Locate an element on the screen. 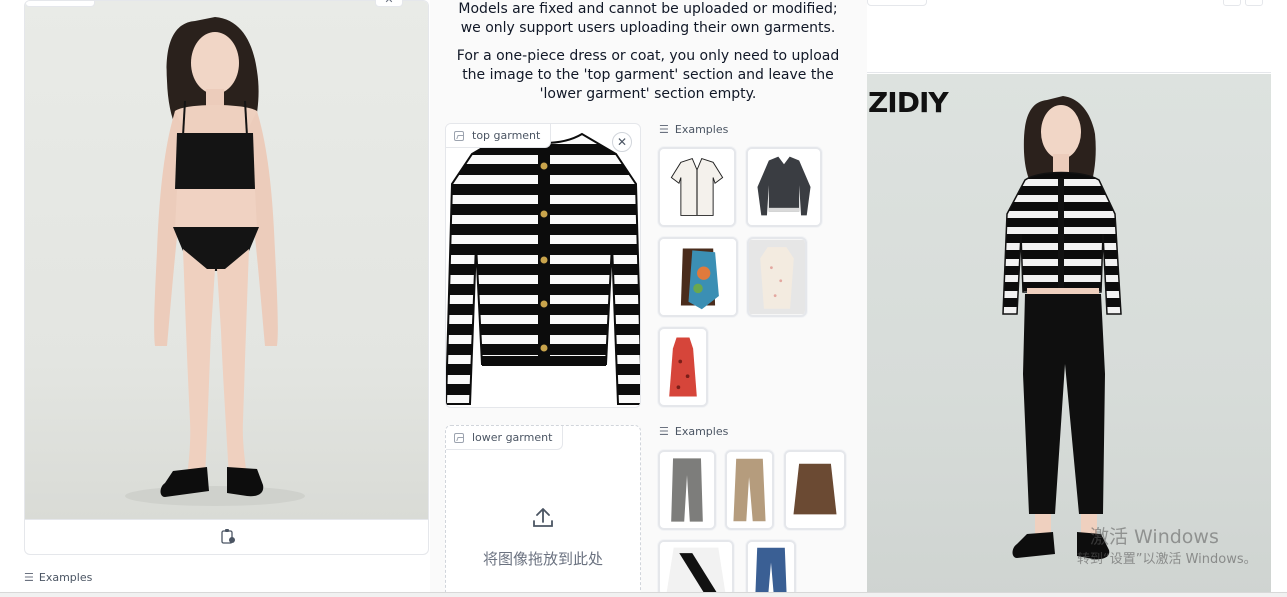 The width and height of the screenshot is (1287, 597). brand-logo-text: ZIDIY is located at coordinates (908, 102).